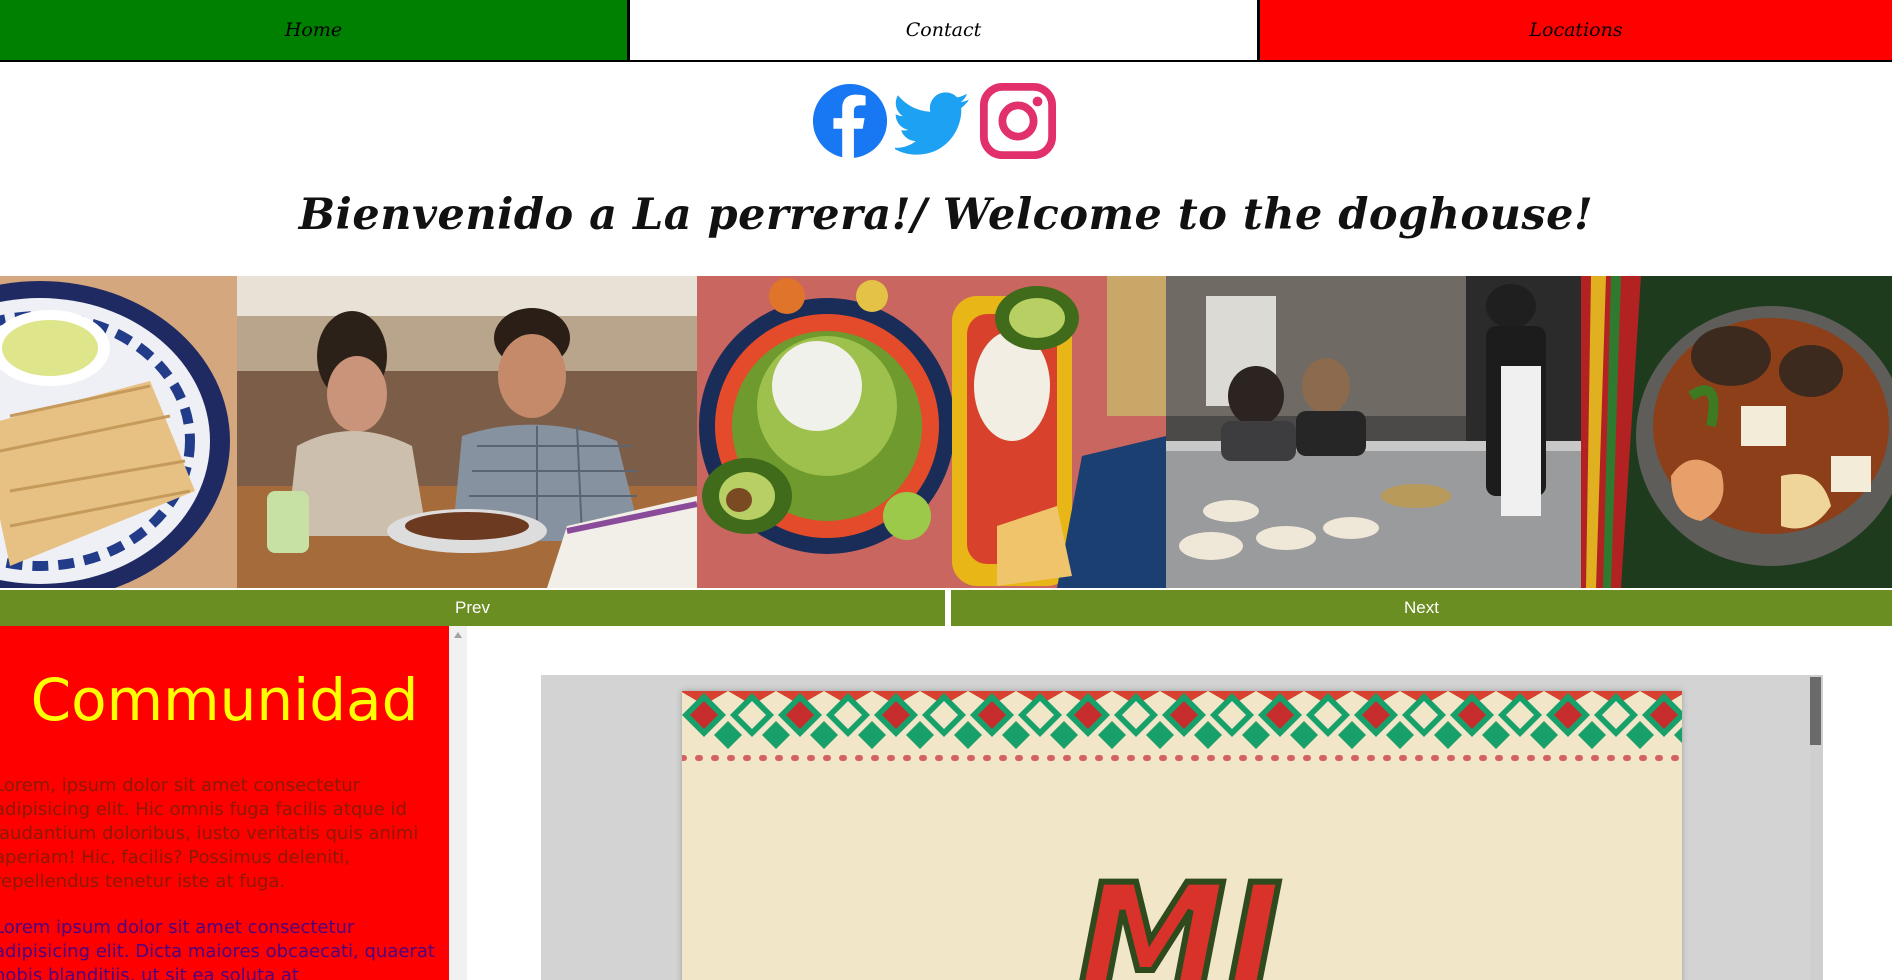 This screenshot has width=1892, height=980. What do you see at coordinates (224, 700) in the screenshot?
I see `community-heading: Communidad` at bounding box center [224, 700].